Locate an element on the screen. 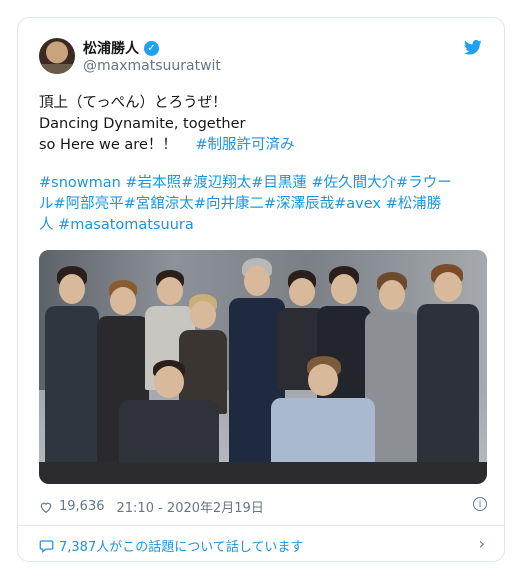 This screenshot has height=578, width=531. twitter-bird-icon is located at coordinates (473, 47).